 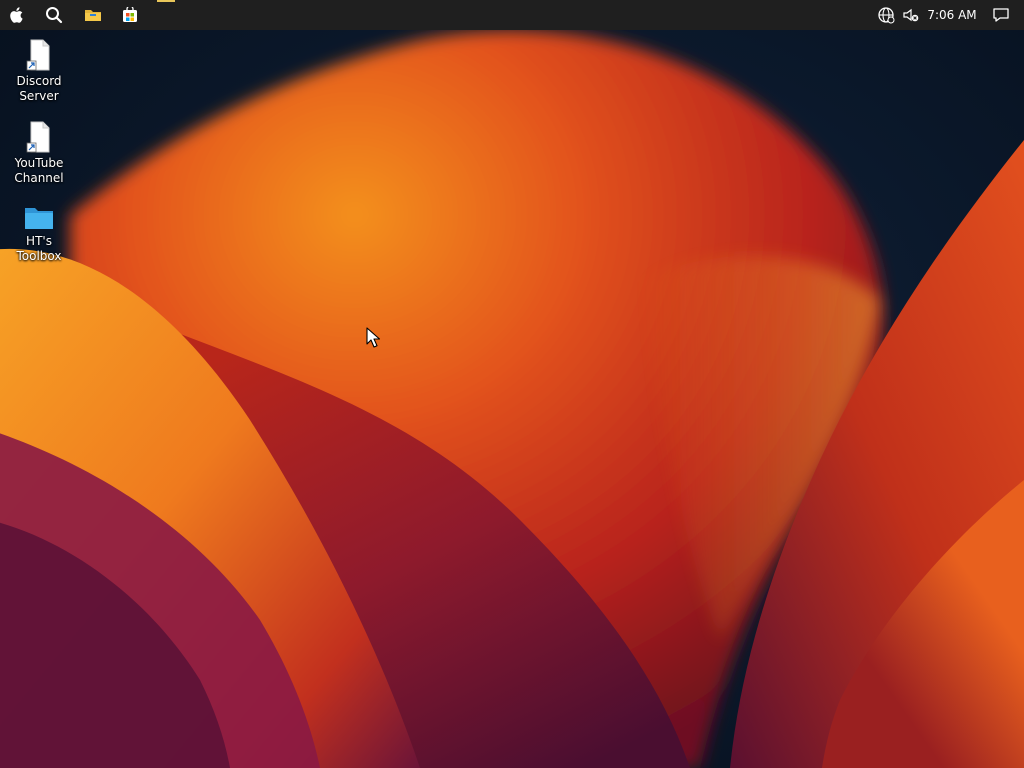 I want to click on search-icon, so click(x=54, y=15).